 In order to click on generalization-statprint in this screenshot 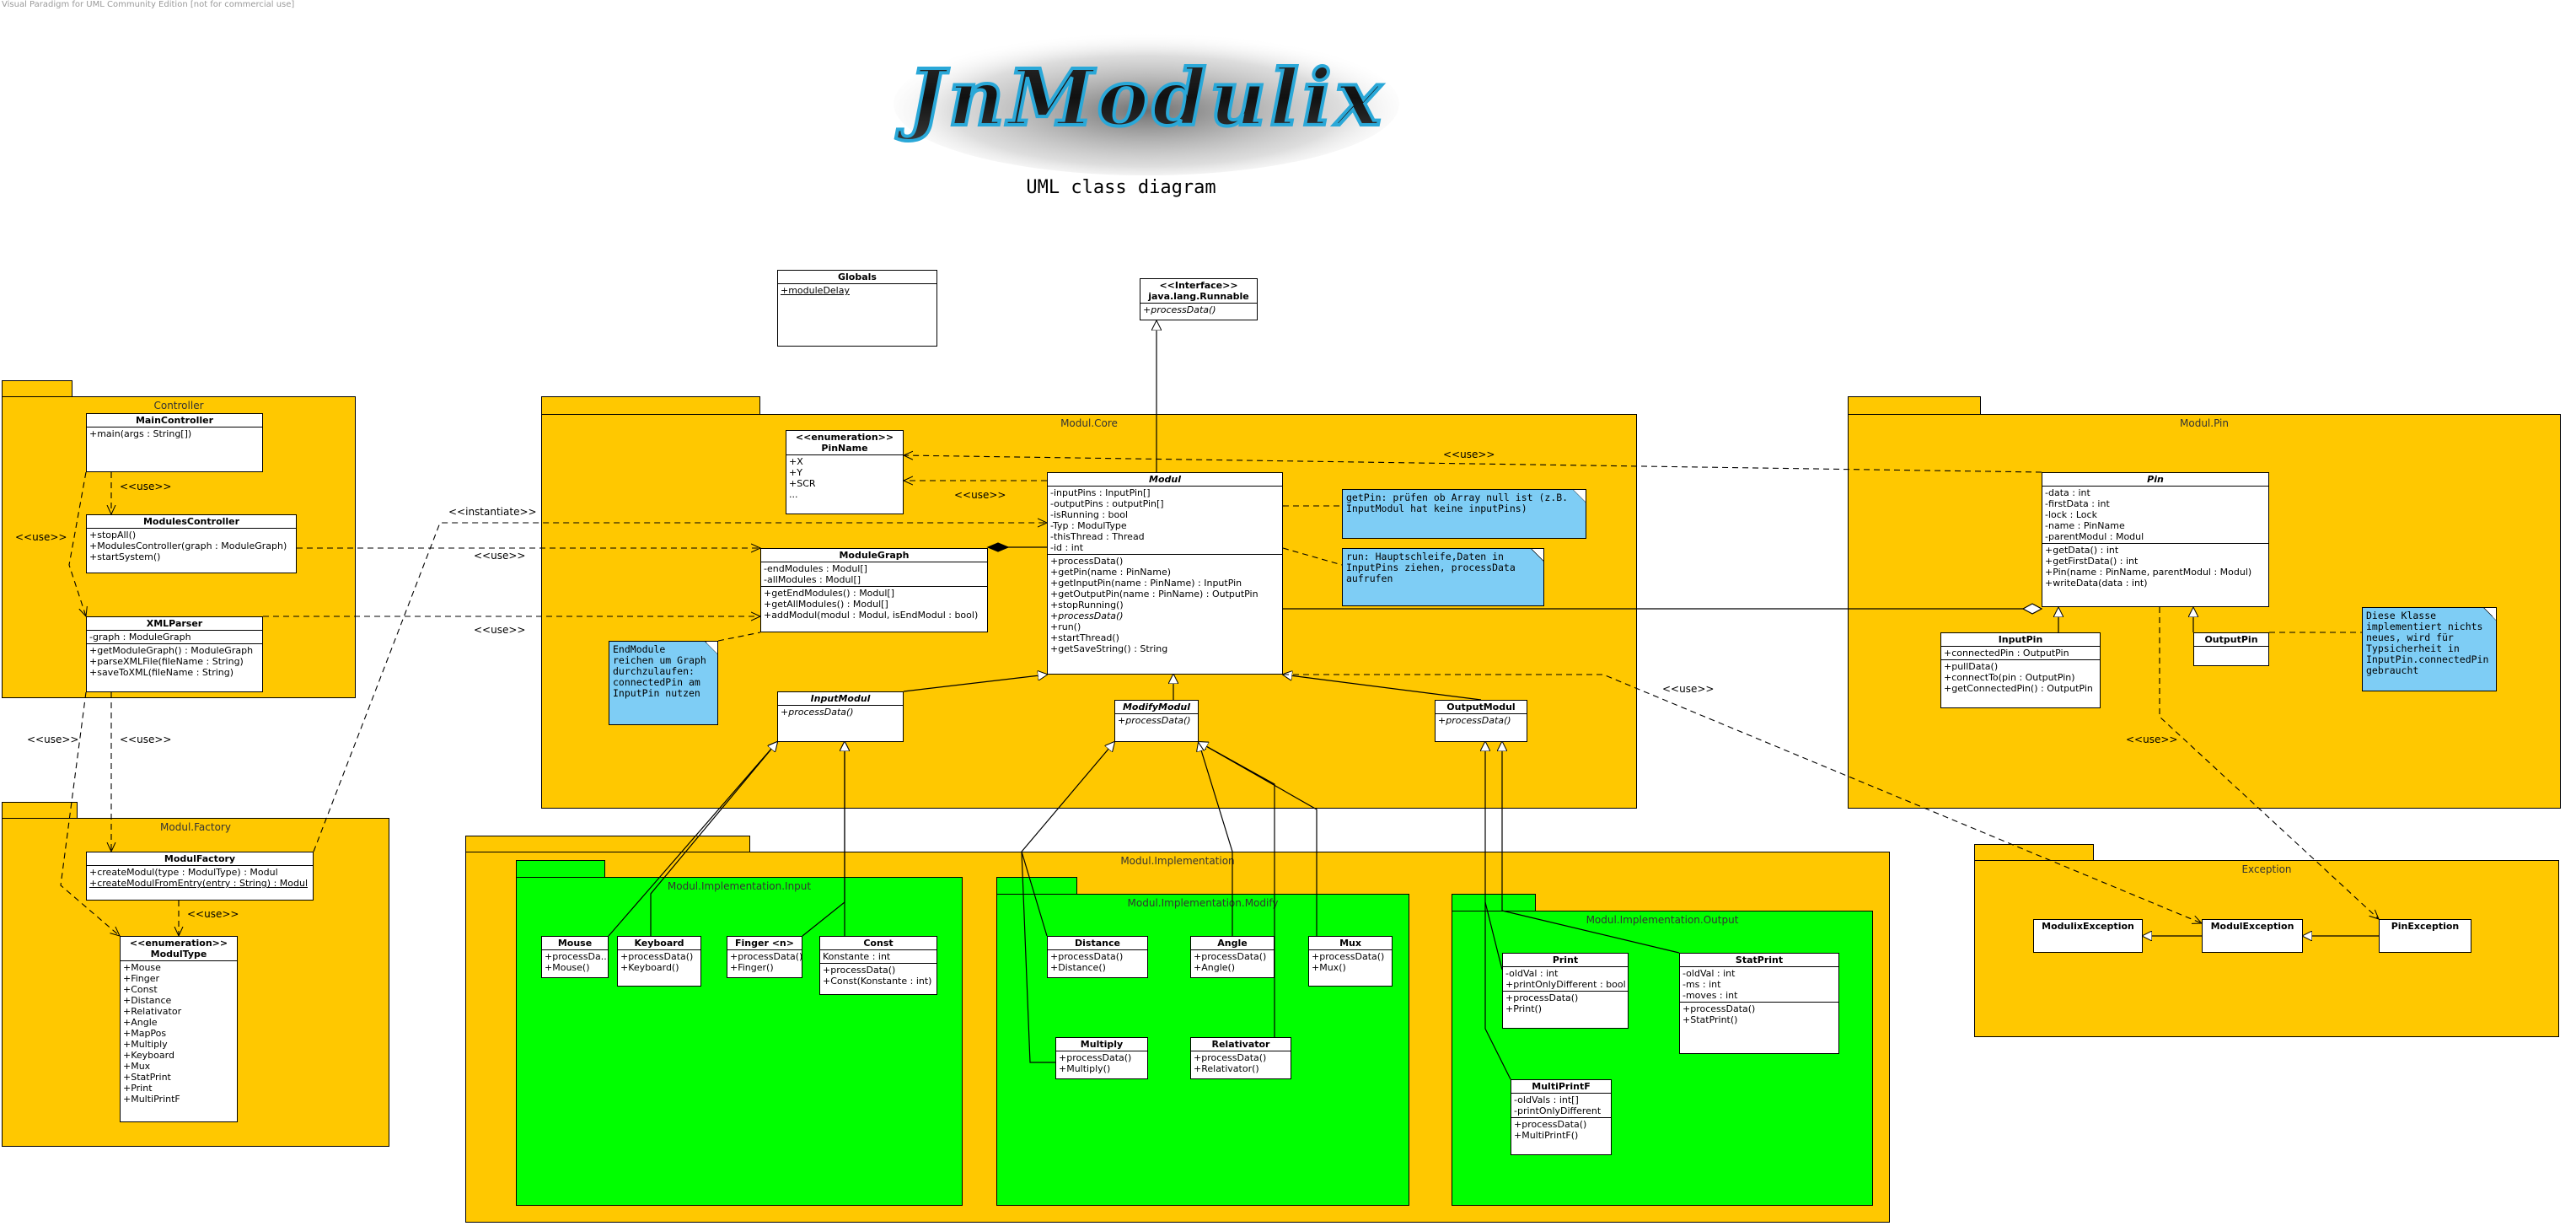, I will do `click(1591, 848)`.